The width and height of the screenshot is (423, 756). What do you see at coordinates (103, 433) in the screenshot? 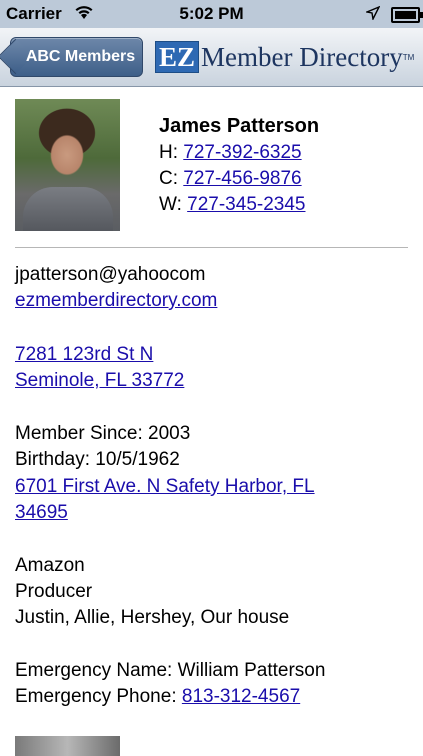
I see `member-since: Member Since: 2003` at bounding box center [103, 433].